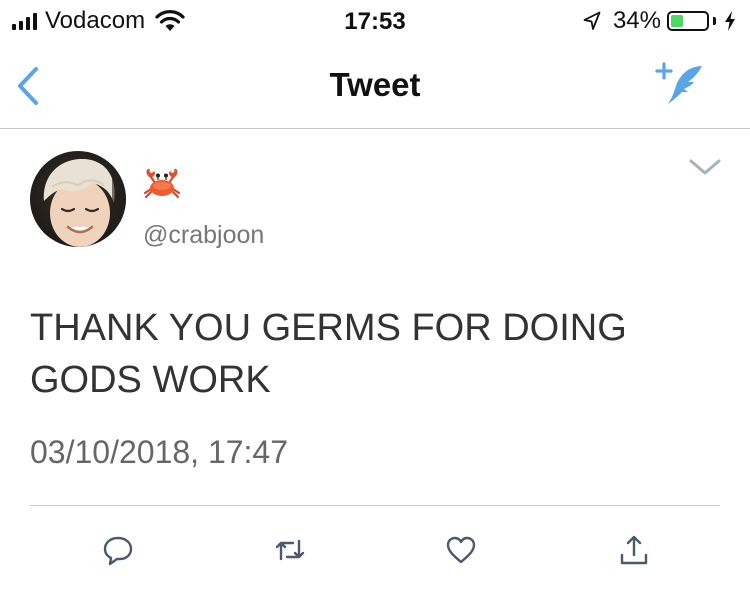 This screenshot has width=750, height=591. What do you see at coordinates (375, 550) in the screenshot?
I see `tweet-actions` at bounding box center [375, 550].